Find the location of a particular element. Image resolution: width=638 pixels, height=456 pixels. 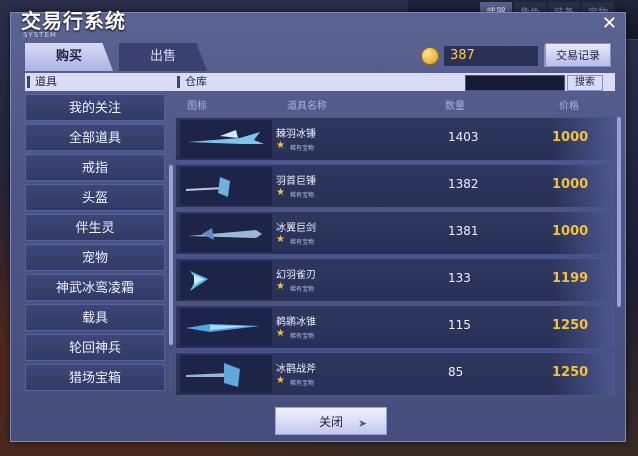

category-item: 轮回神兵 is located at coordinates (95, 347).